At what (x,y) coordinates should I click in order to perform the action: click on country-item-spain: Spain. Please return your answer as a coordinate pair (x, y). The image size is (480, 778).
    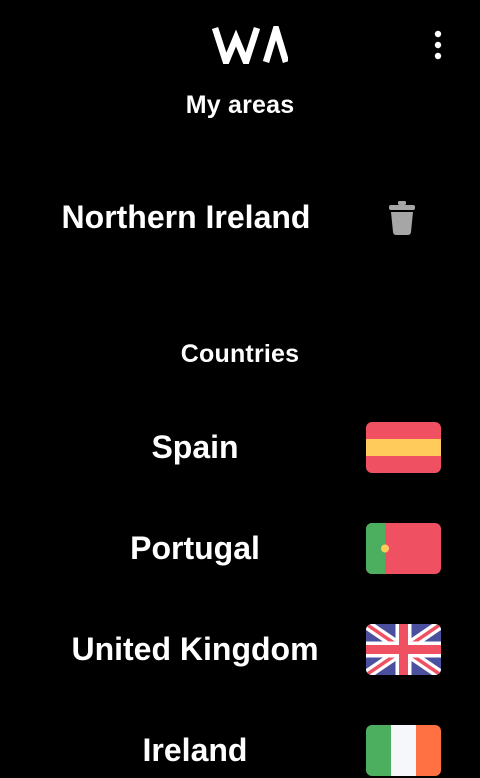
    Looking at the image, I should click on (240, 447).